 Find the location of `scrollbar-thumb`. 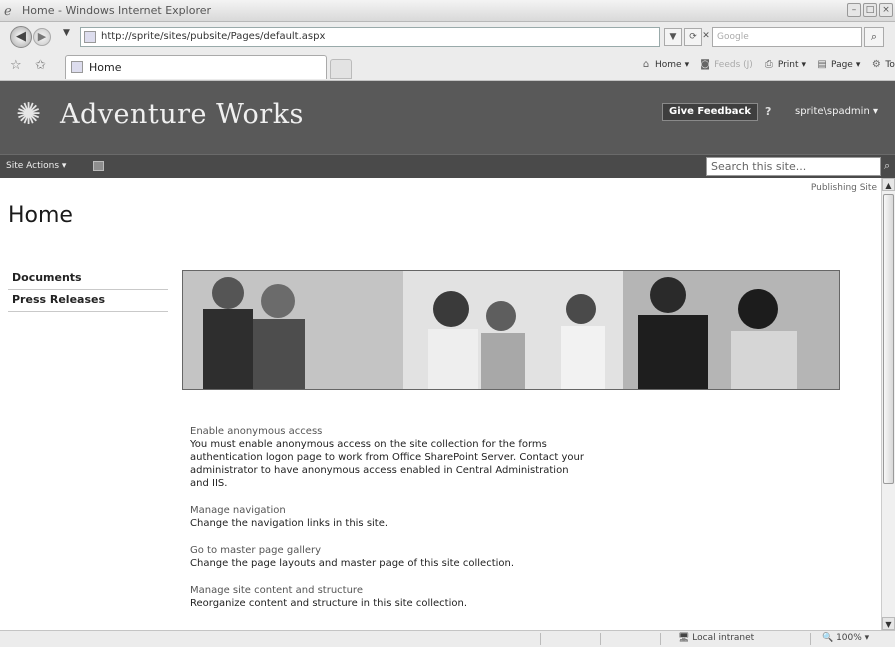

scrollbar-thumb is located at coordinates (888, 339).